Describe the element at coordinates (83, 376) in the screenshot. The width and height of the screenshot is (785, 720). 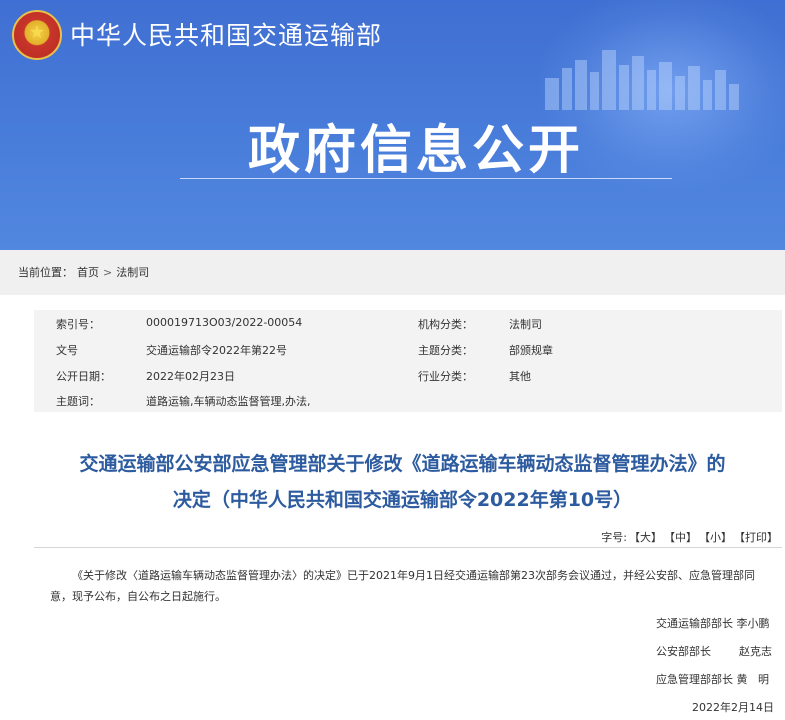
I see `meta-date-label: 公开日期：` at that location.